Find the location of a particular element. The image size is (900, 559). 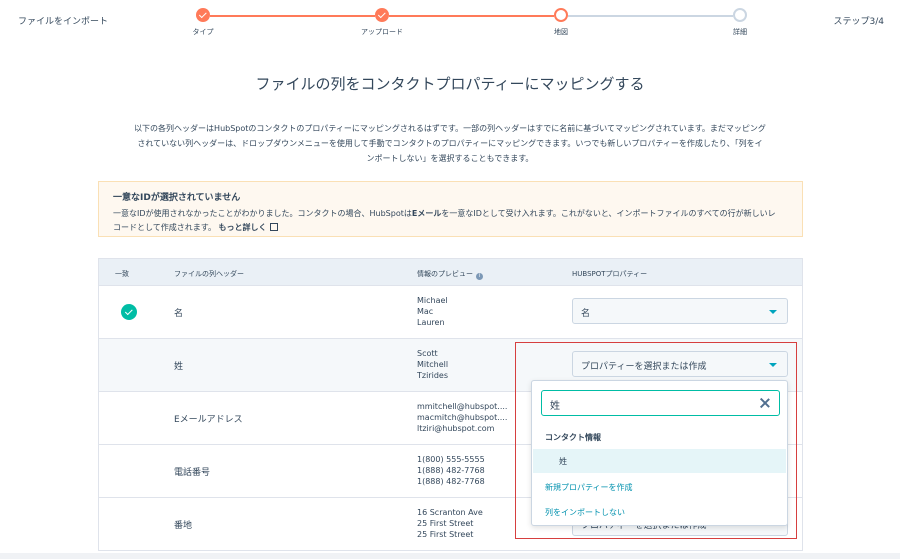

preview-value: 1(800) 555-5555 is located at coordinates (451, 459).